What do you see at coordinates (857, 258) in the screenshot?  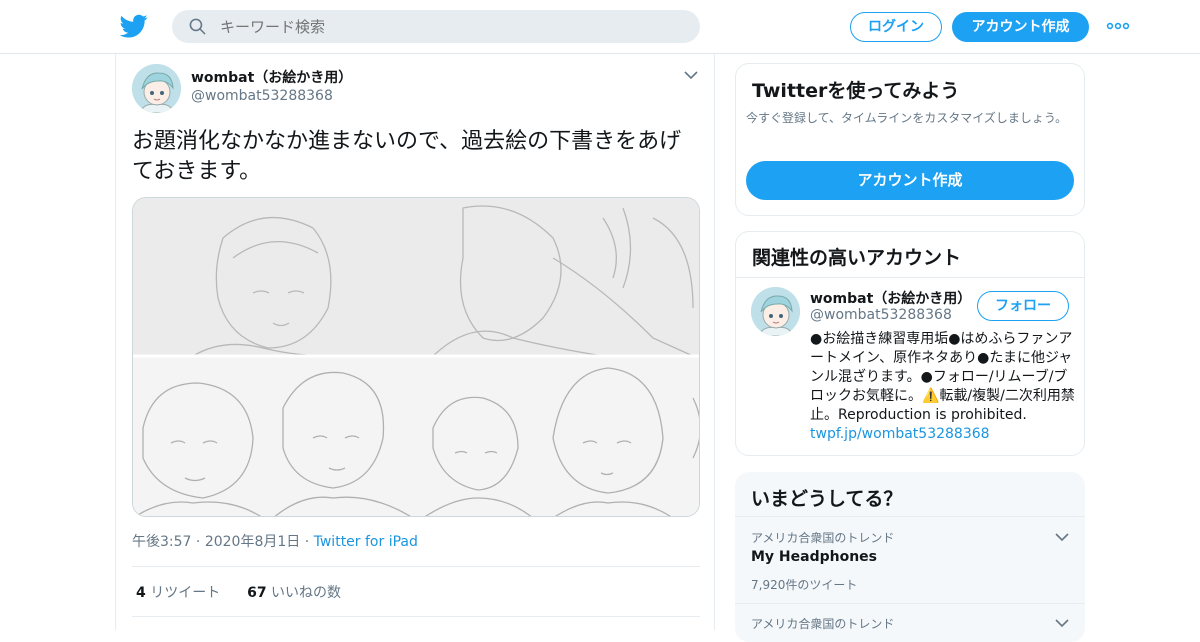 I see `related-accounts-title: 関連性の高いアカウント` at bounding box center [857, 258].